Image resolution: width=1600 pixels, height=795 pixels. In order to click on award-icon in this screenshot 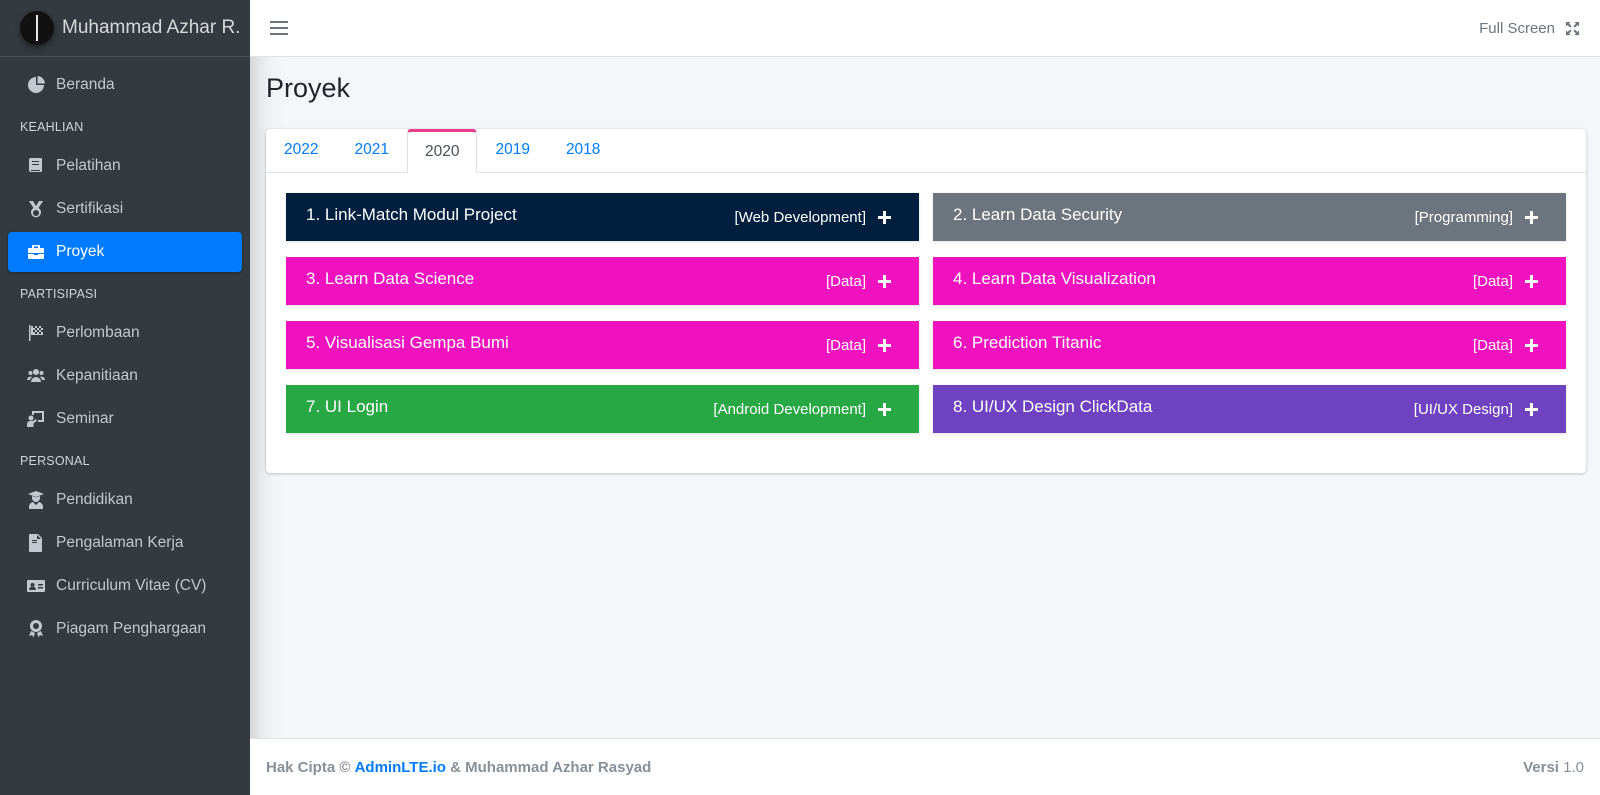, I will do `click(36, 629)`.